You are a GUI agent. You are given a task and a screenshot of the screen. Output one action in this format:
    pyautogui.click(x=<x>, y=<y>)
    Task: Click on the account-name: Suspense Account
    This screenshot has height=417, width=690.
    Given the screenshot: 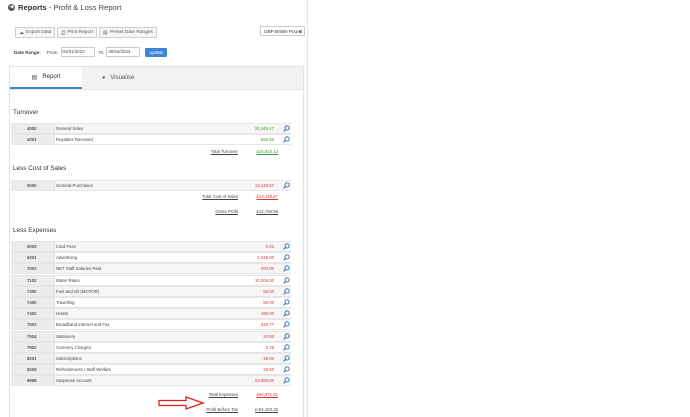 What is the action you would take?
    pyautogui.click(x=74, y=381)
    